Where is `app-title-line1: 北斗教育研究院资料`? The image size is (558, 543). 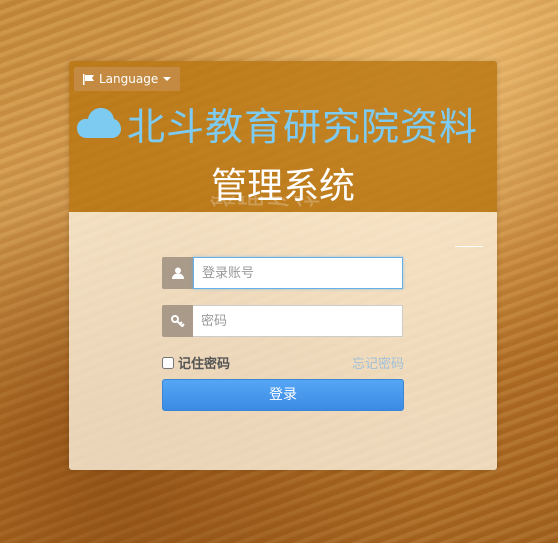
app-title-line1: 北斗教育研究院资料 is located at coordinates (287, 124).